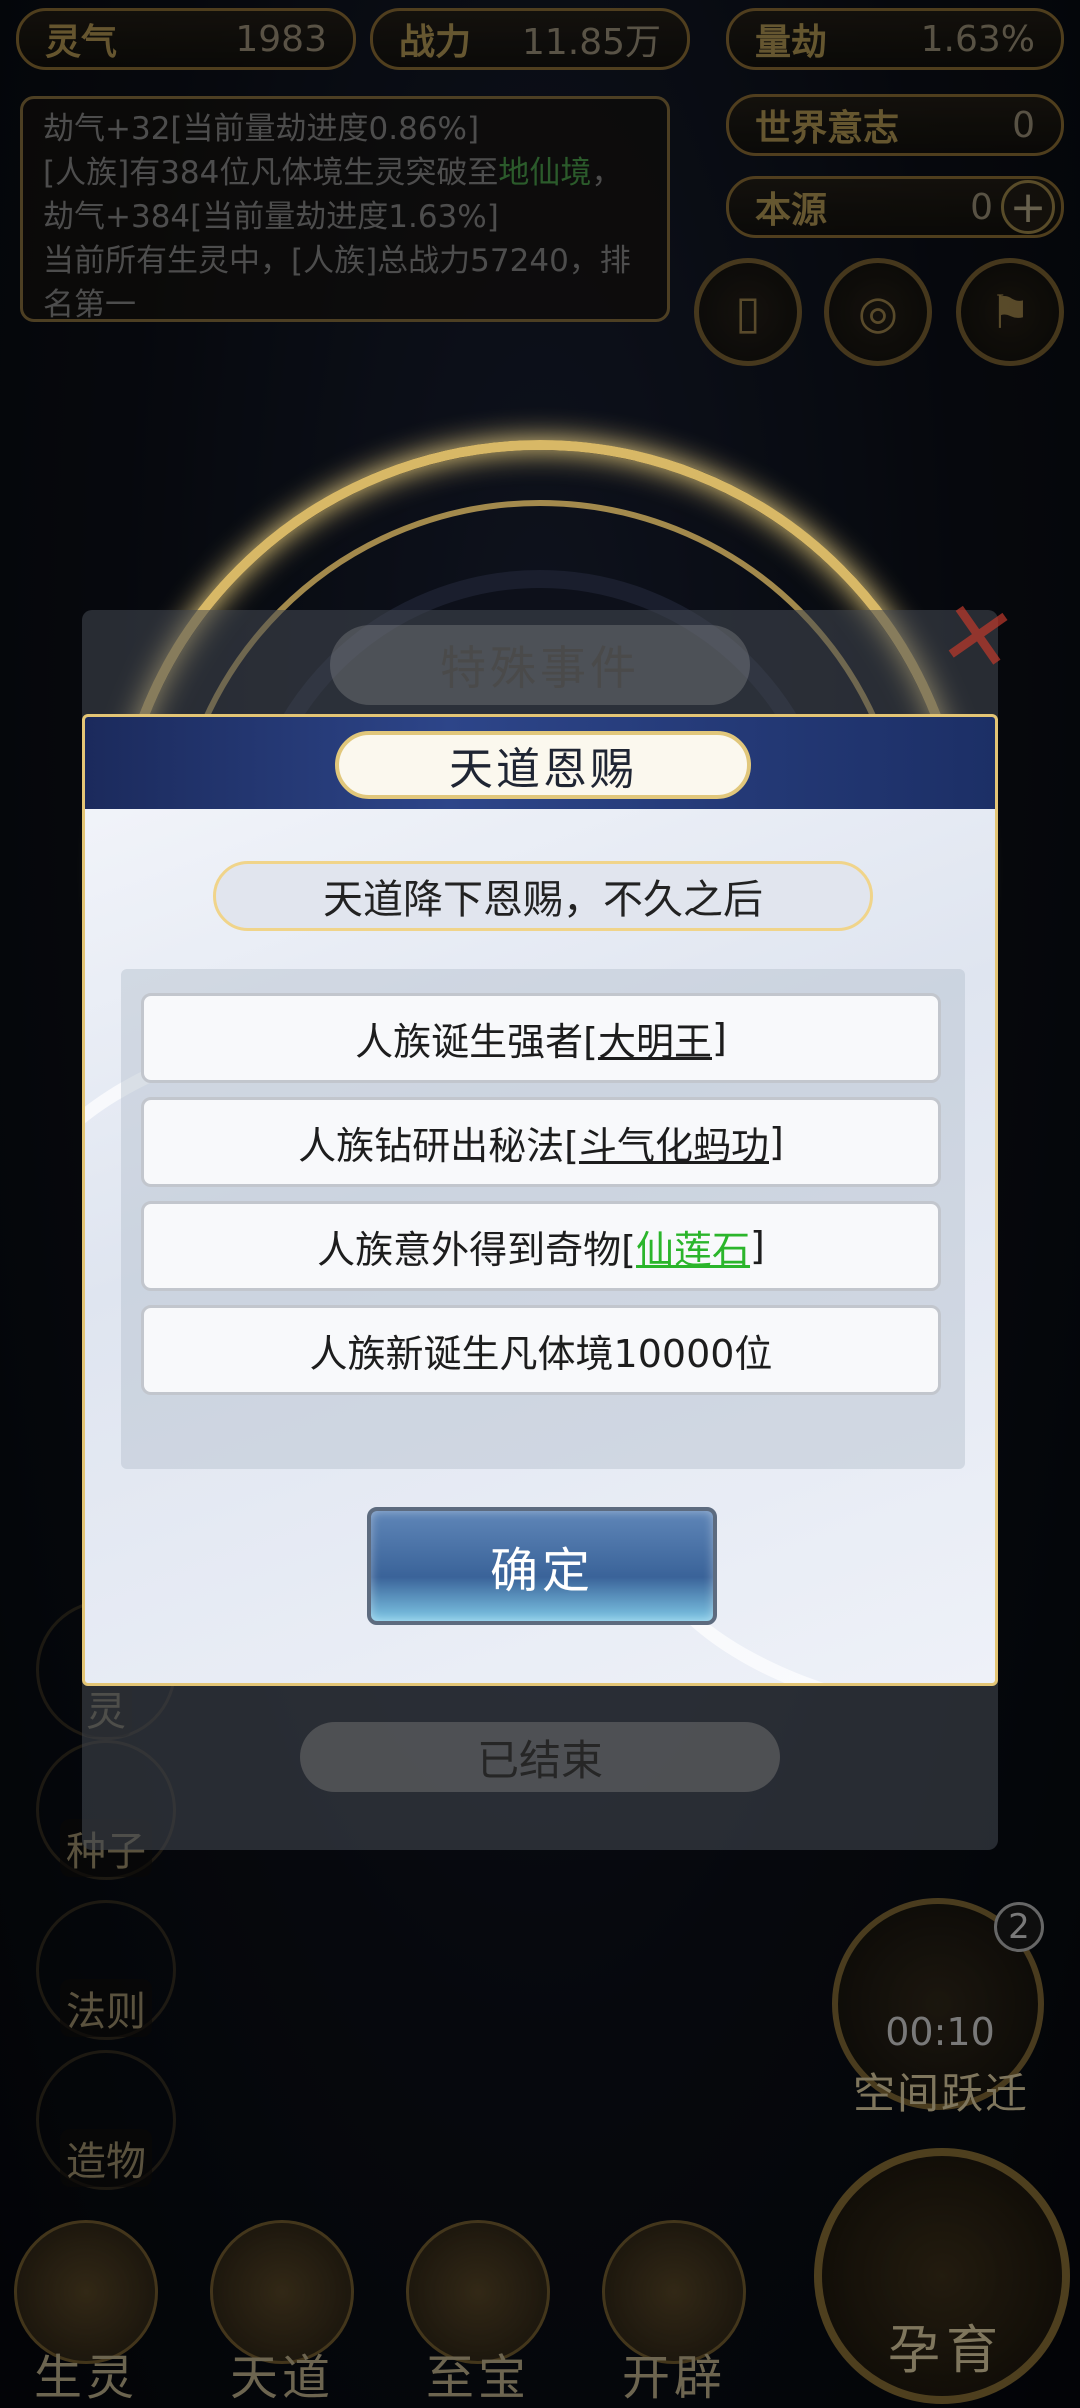 This screenshot has width=1080, height=2408. What do you see at coordinates (543, 765) in the screenshot?
I see `dialog-title: 天道恩赐` at bounding box center [543, 765].